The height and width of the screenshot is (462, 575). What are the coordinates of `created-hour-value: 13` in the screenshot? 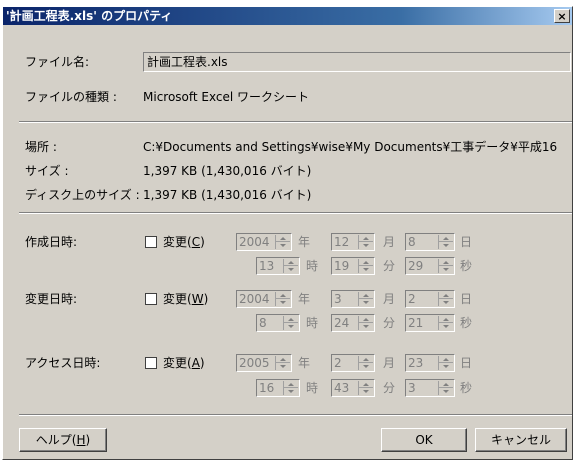 It's located at (267, 266).